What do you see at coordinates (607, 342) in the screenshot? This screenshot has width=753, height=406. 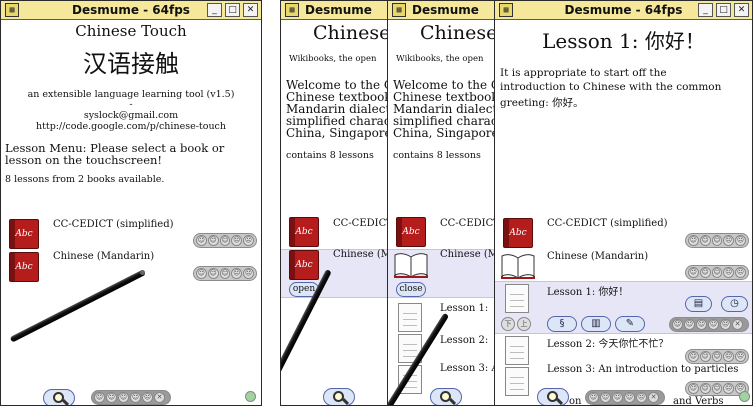 I see `lesson-label-2: Lesson 2: 今天你忙不忙？` at bounding box center [607, 342].